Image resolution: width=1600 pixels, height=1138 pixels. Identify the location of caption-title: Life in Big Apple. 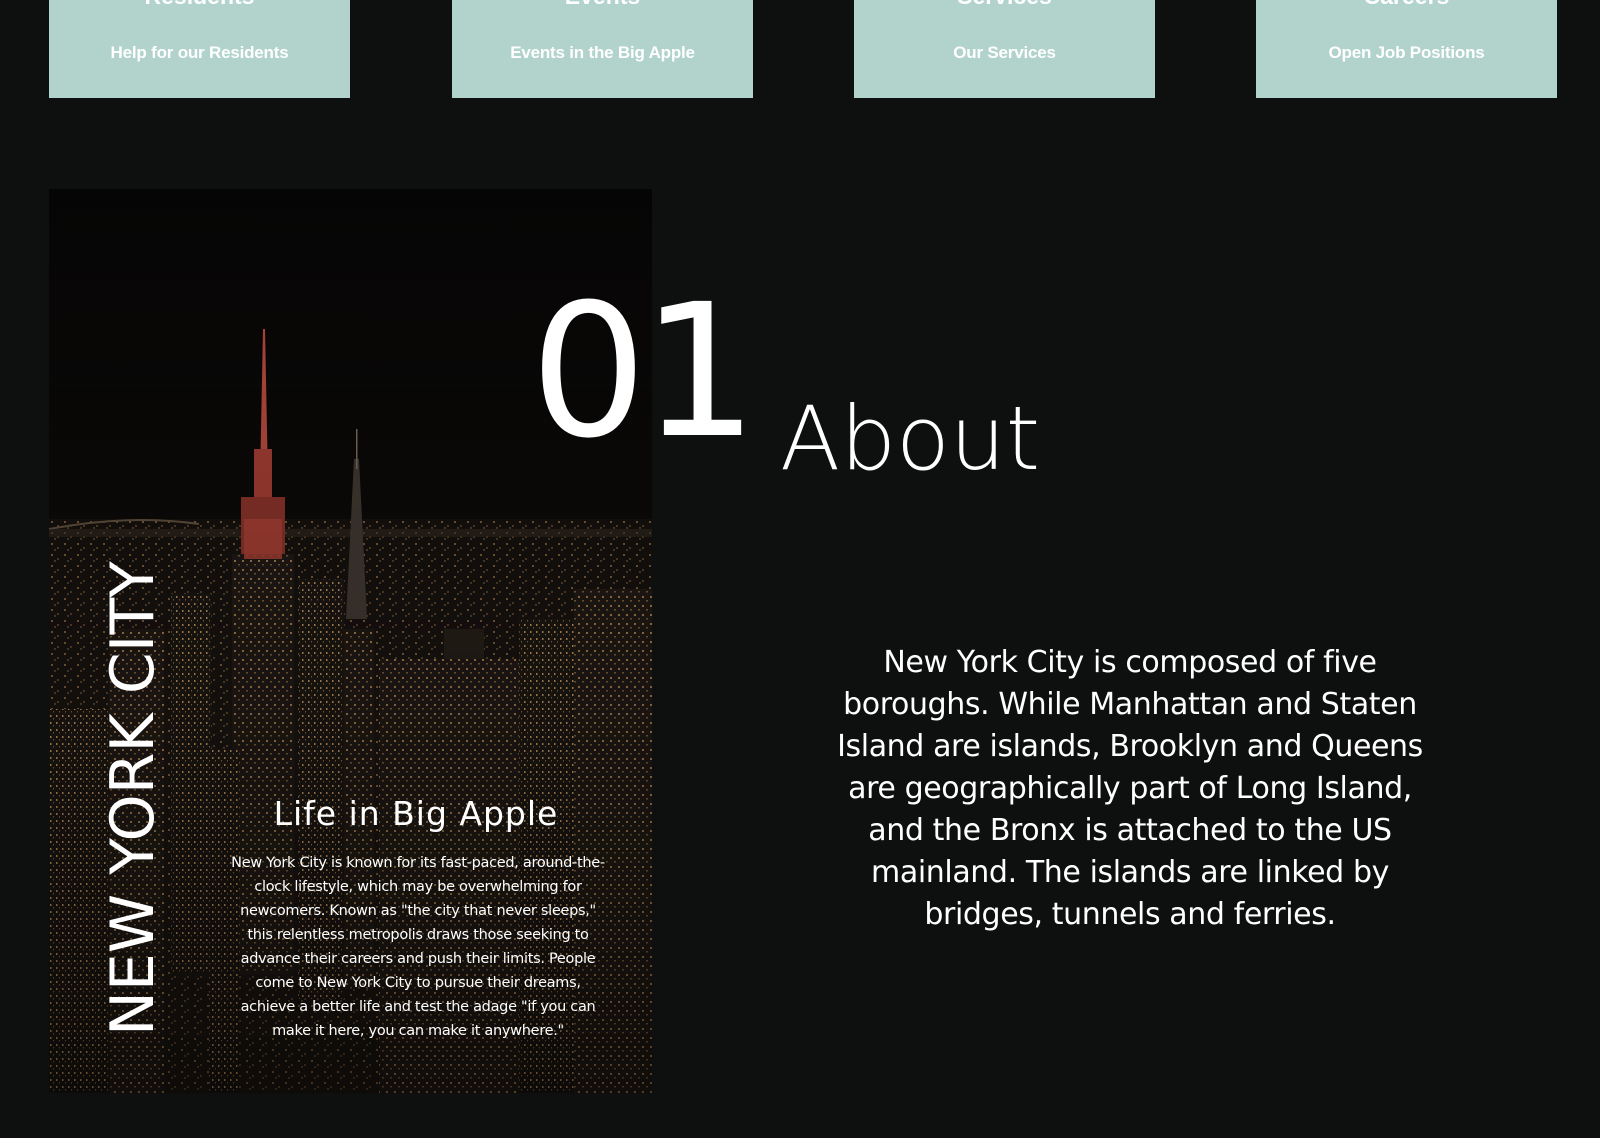
(416, 813).